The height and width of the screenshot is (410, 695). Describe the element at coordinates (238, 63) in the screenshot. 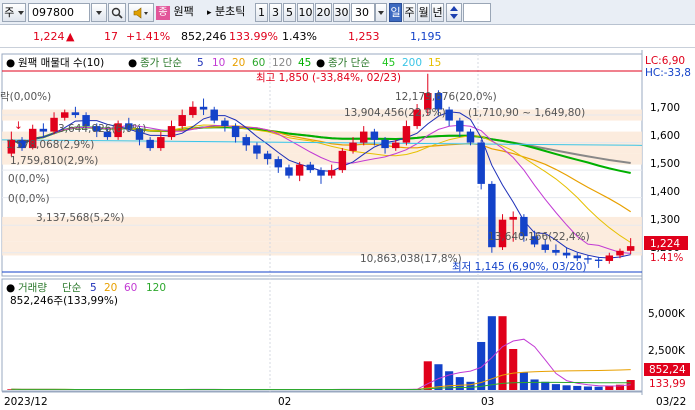

I see `legend-ma-20: 20` at that location.